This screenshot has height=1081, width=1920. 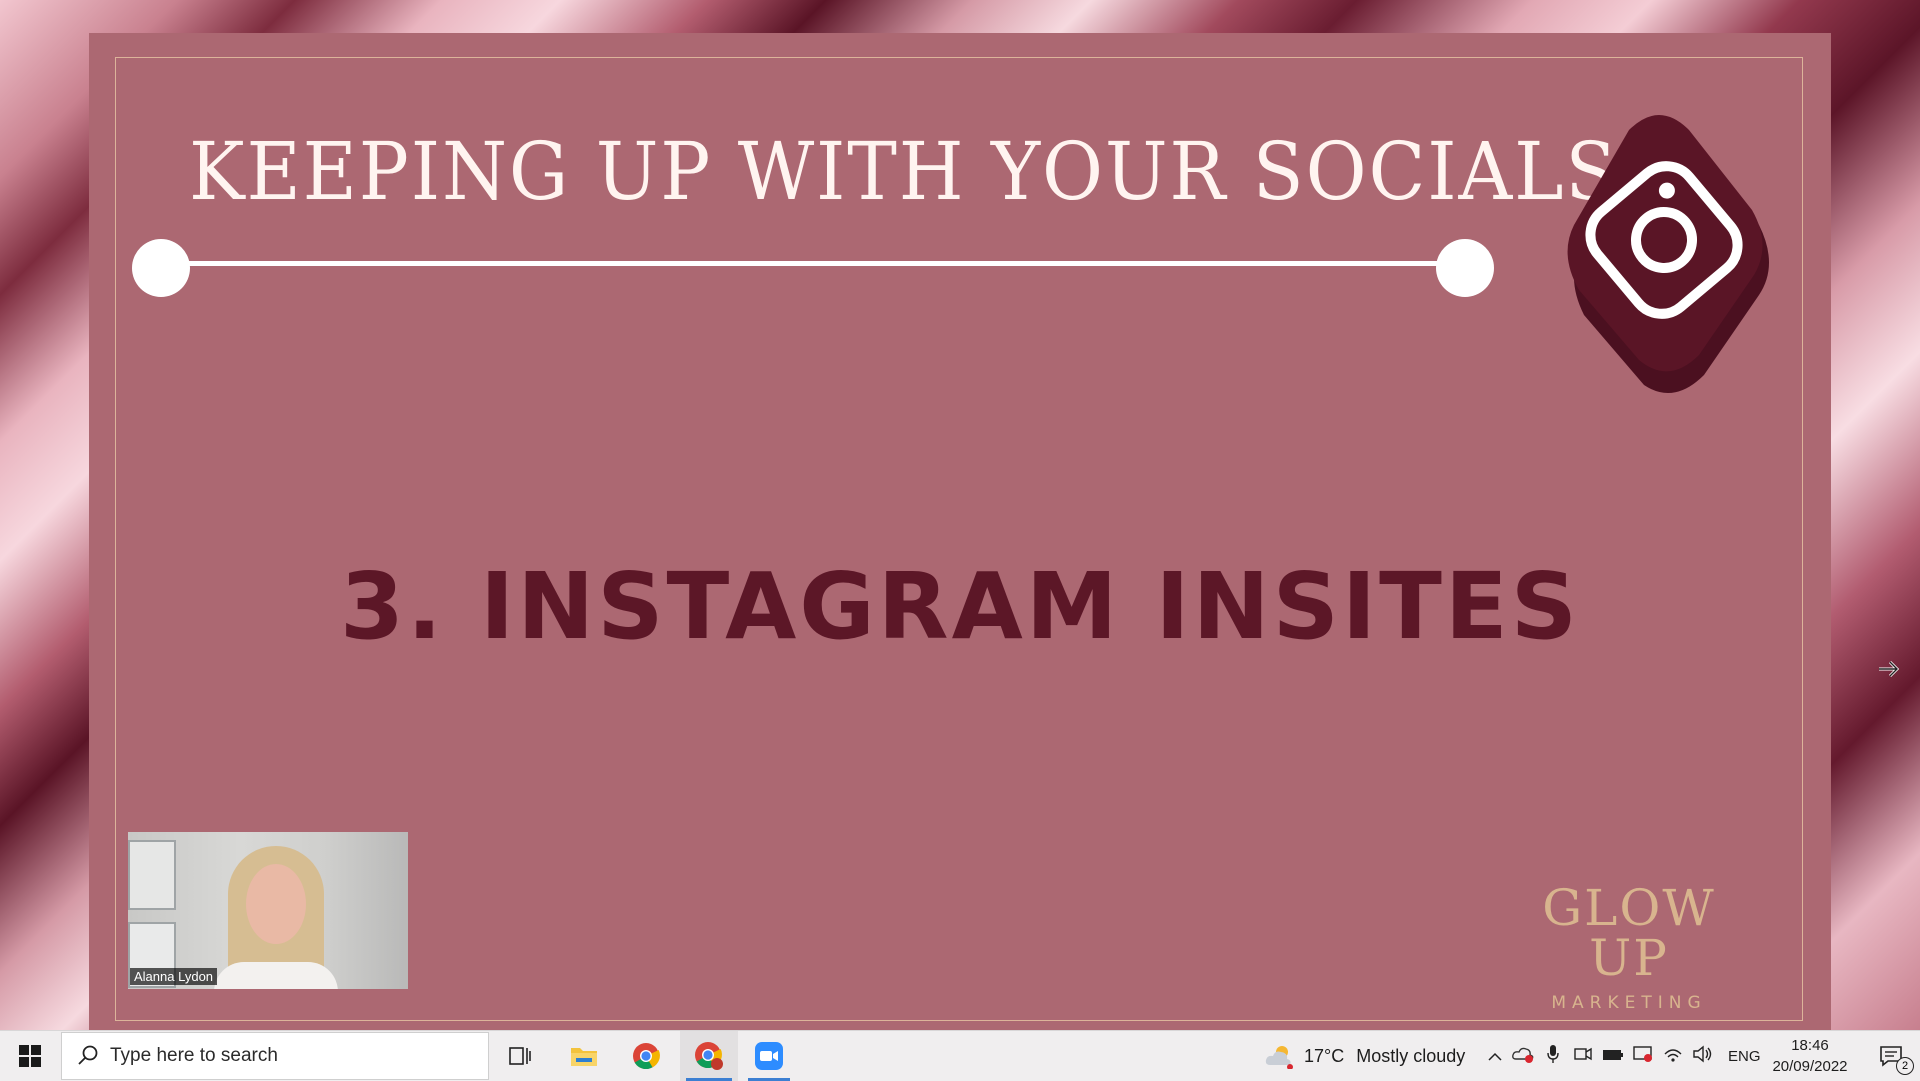 What do you see at coordinates (1553, 1056) in the screenshot?
I see `microphone-icon` at bounding box center [1553, 1056].